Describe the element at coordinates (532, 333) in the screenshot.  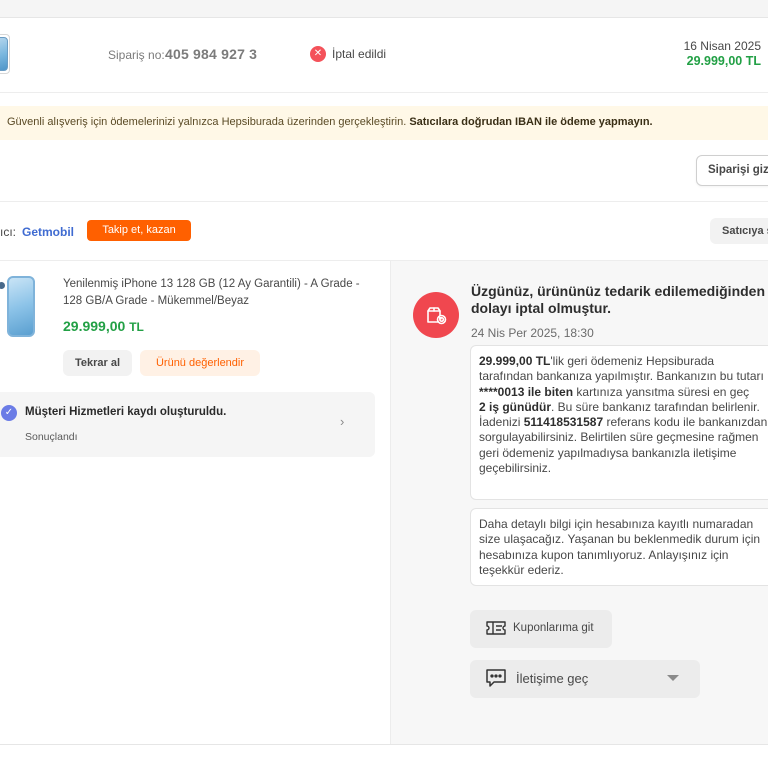
I see `cancellation-date: 24 Nis Per 2025, 18:30` at that location.